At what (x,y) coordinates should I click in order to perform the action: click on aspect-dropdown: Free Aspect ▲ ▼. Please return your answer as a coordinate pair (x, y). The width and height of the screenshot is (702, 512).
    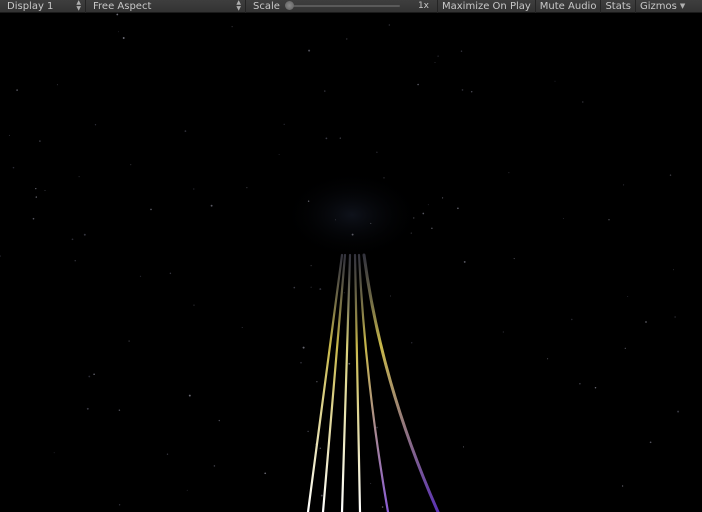
    Looking at the image, I should click on (166, 6).